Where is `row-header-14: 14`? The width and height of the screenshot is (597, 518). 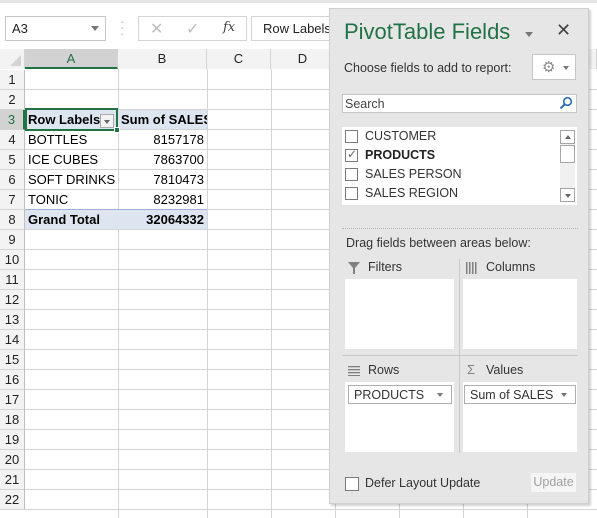 row-header-14: 14 is located at coordinates (12, 340).